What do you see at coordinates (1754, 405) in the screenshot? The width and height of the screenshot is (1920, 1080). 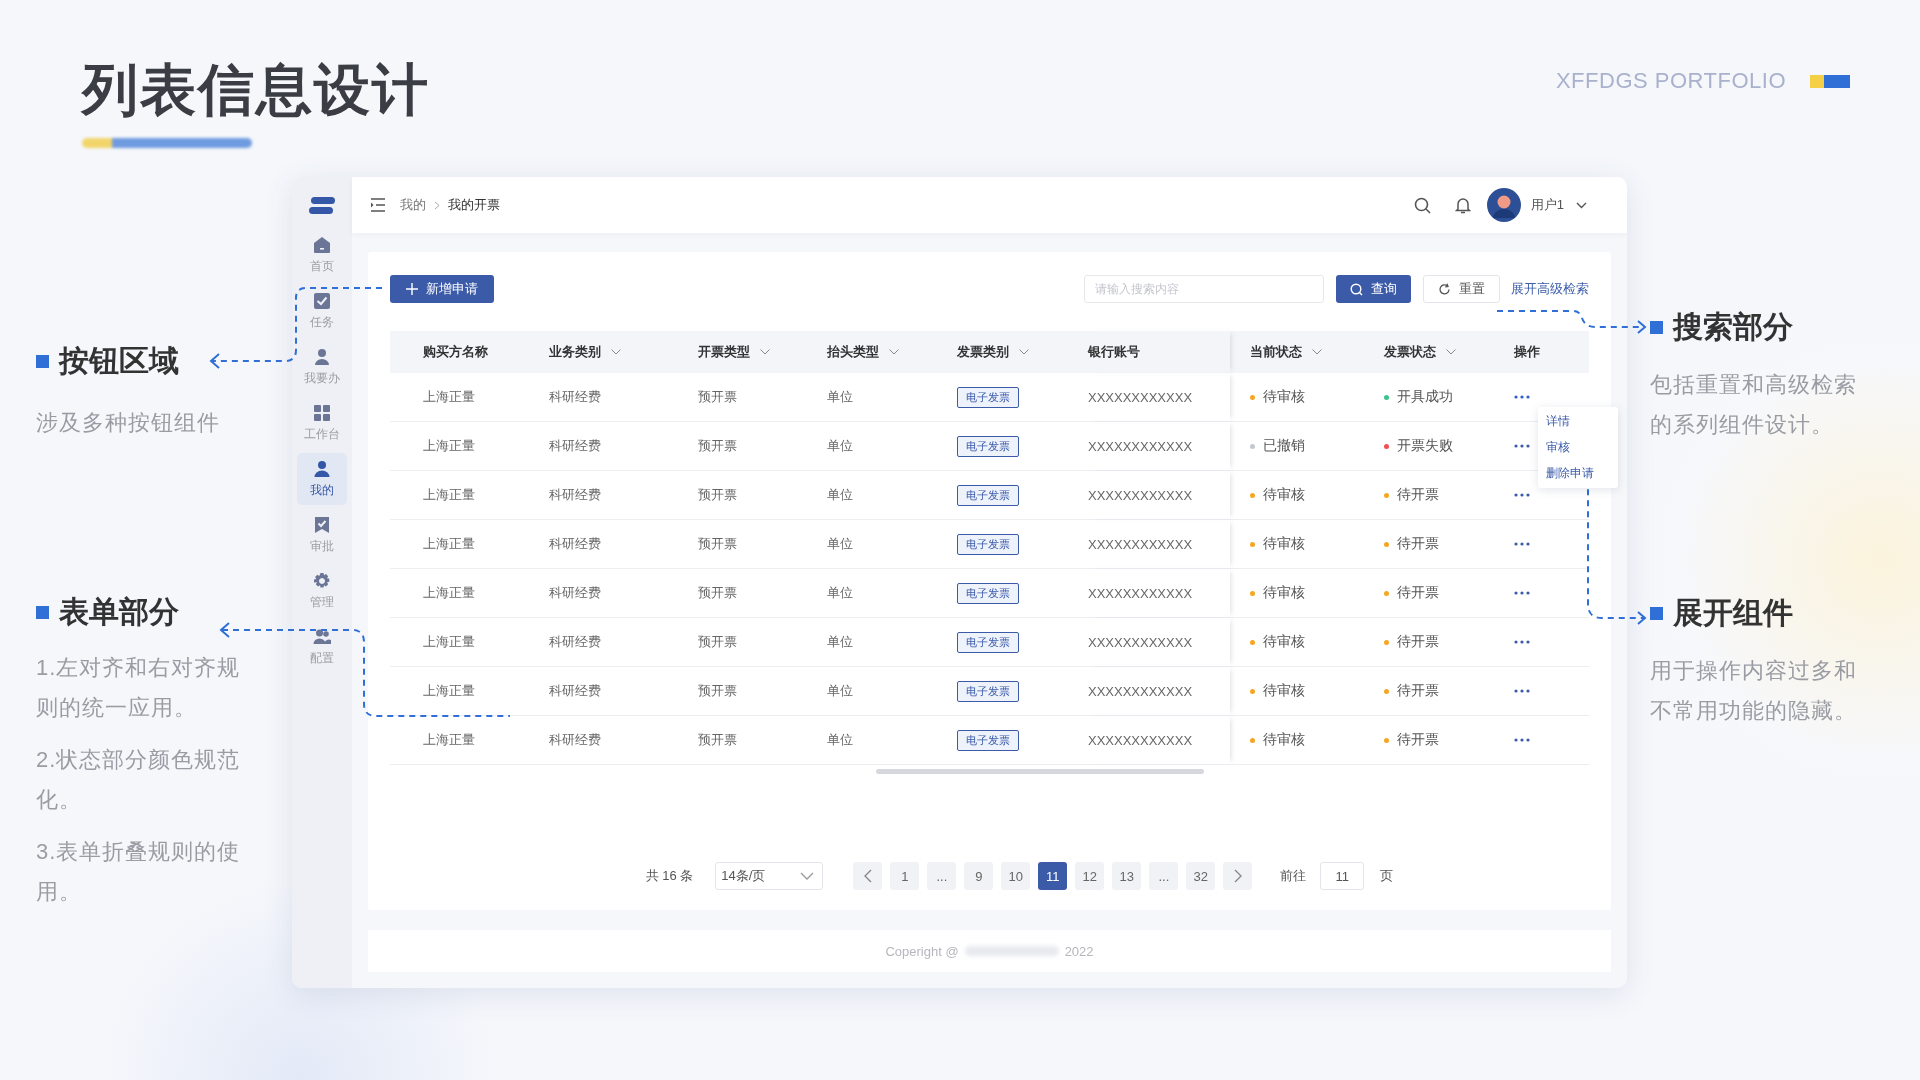 I see `note-text: 包括重置和高级检索的系列组件设计。` at bounding box center [1754, 405].